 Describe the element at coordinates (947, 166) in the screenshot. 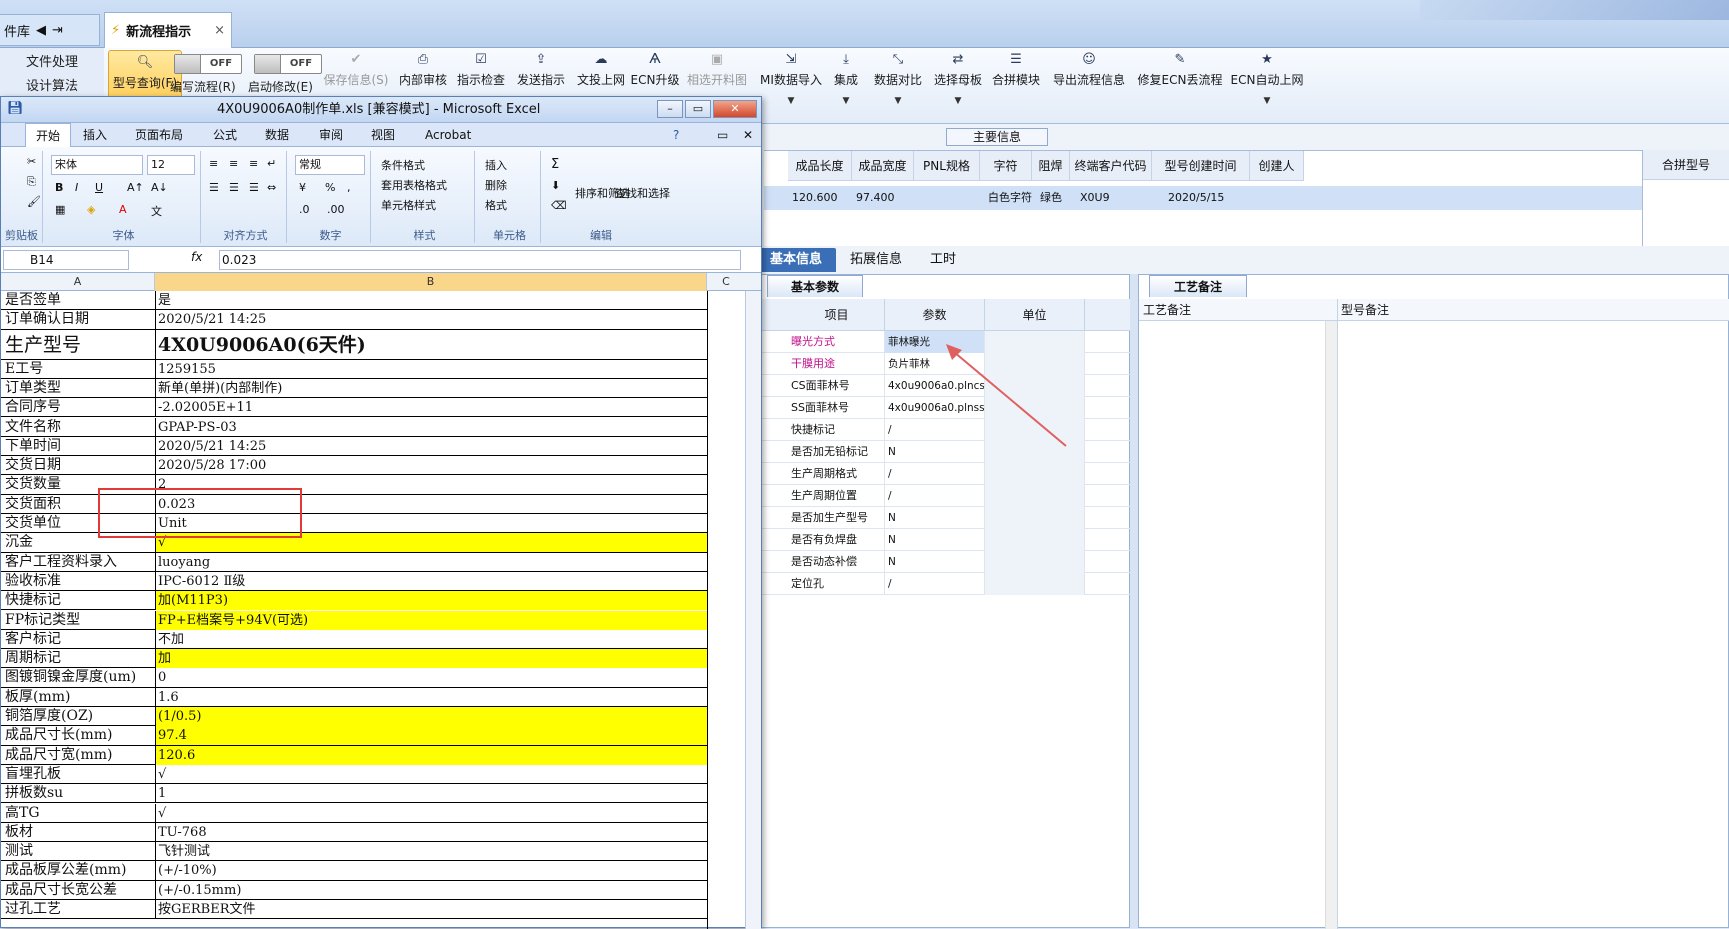

I see `col-header-pnl: PNL规格` at that location.